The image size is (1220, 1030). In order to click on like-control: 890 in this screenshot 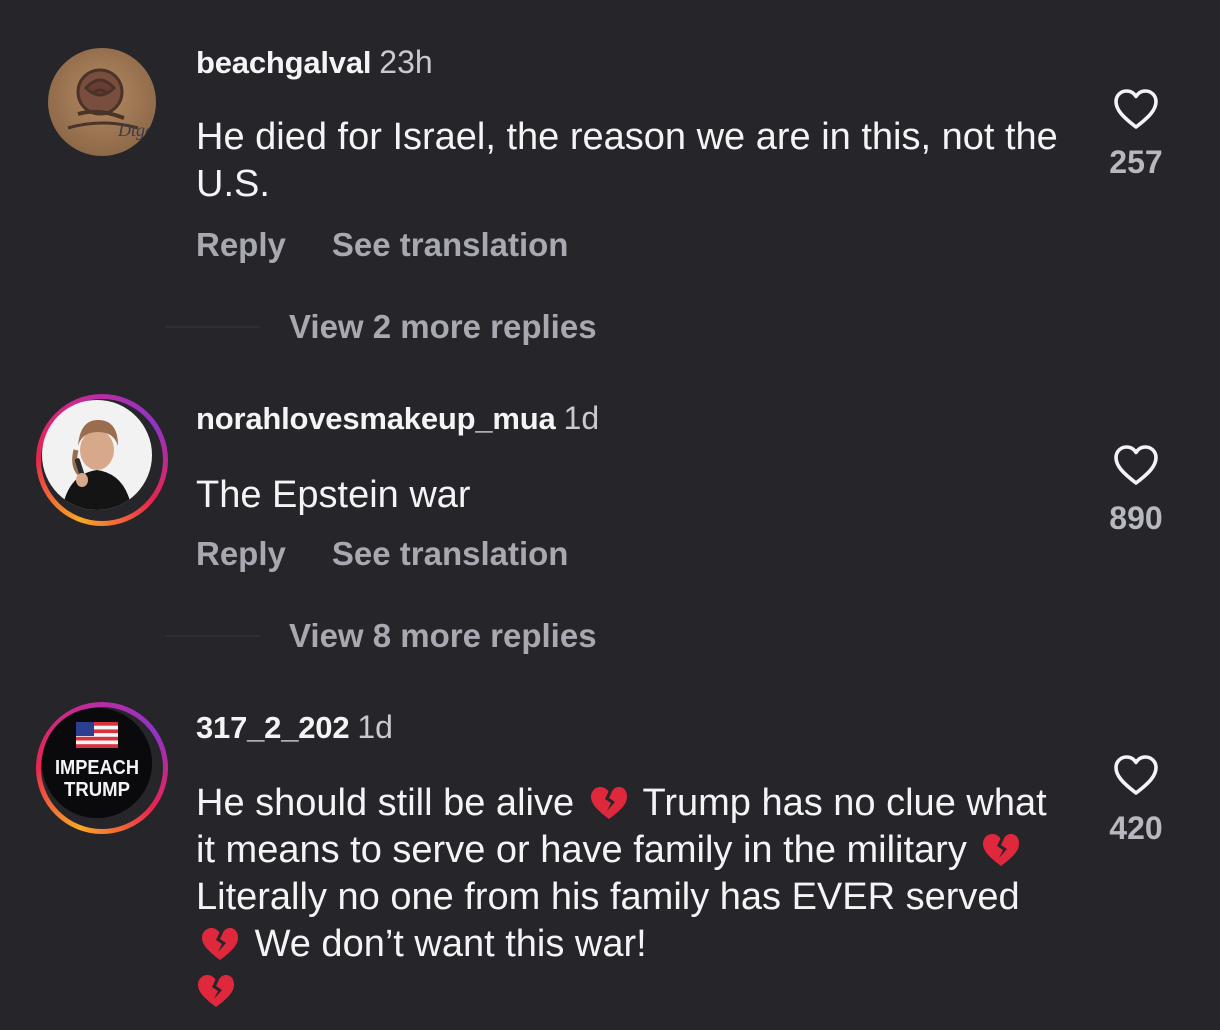, I will do `click(1136, 490)`.